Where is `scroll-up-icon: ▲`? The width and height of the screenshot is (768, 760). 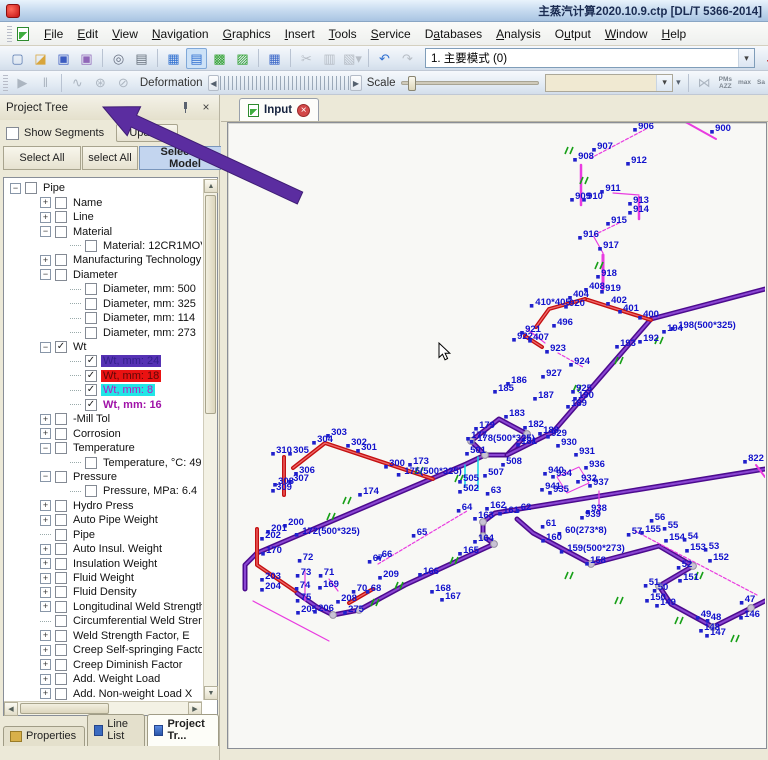 scroll-up-icon: ▲ is located at coordinates (211, 186).